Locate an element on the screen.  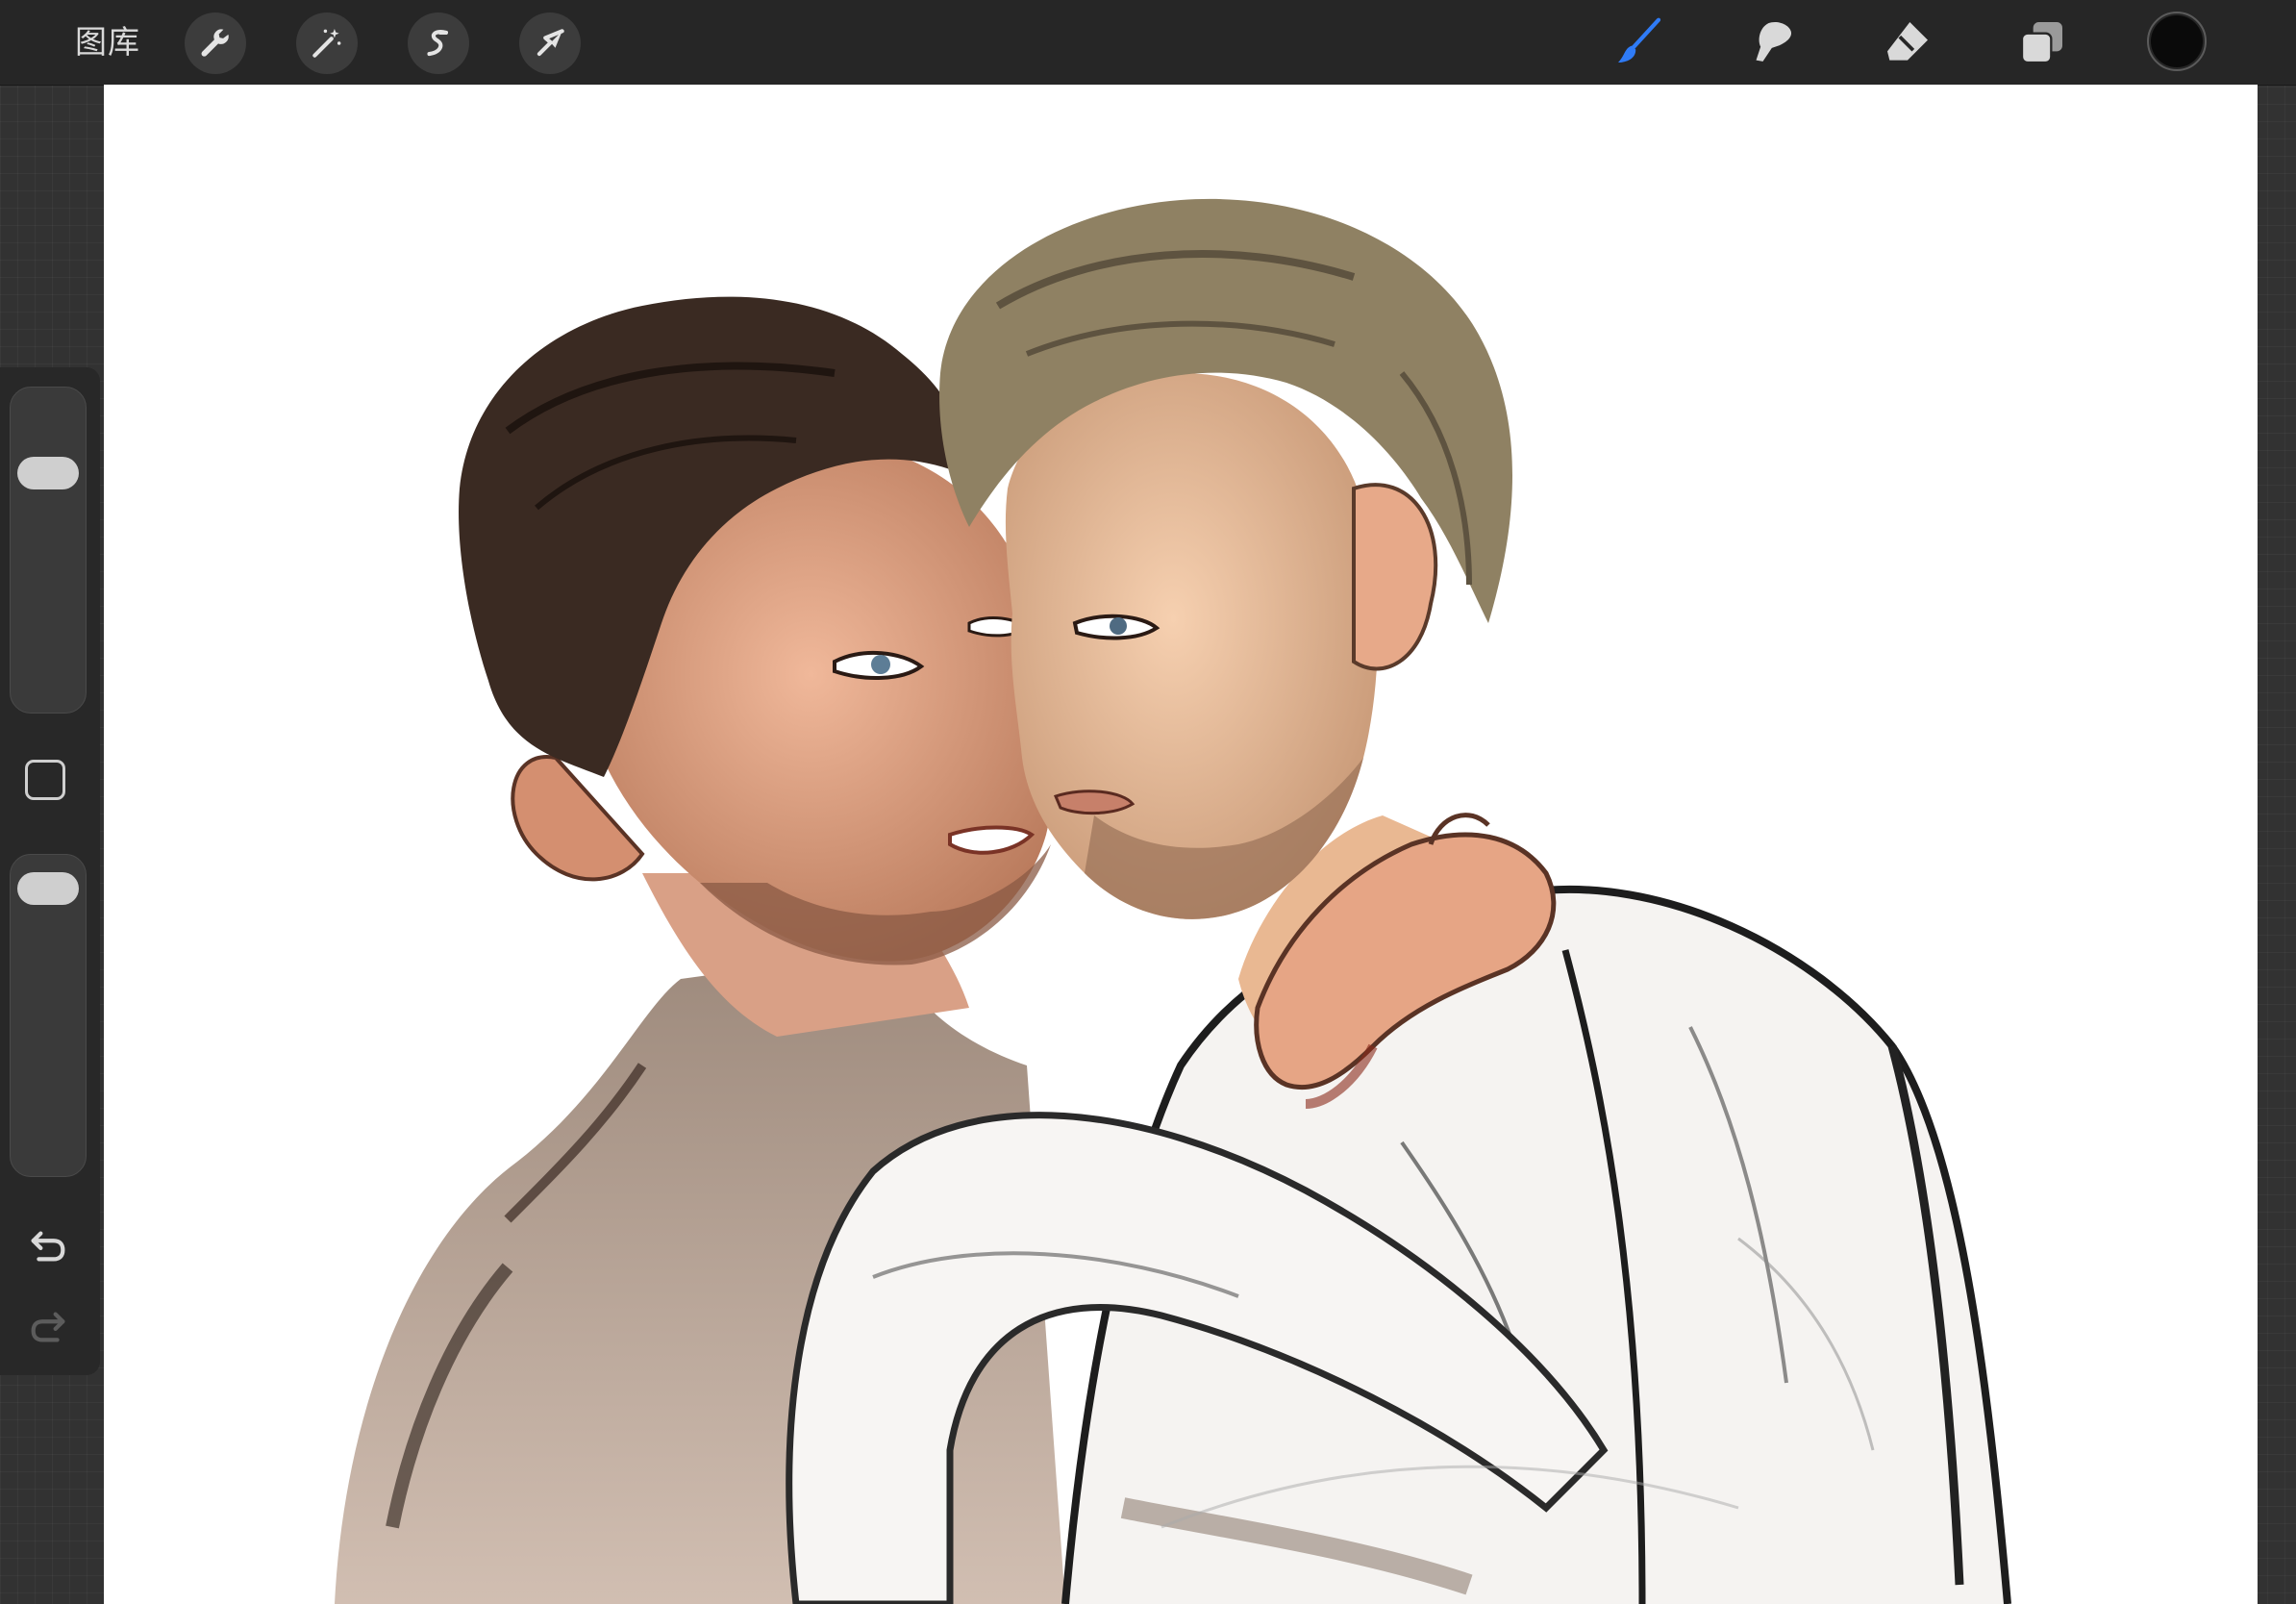
gallery-button: 图库 is located at coordinates (107, 42).